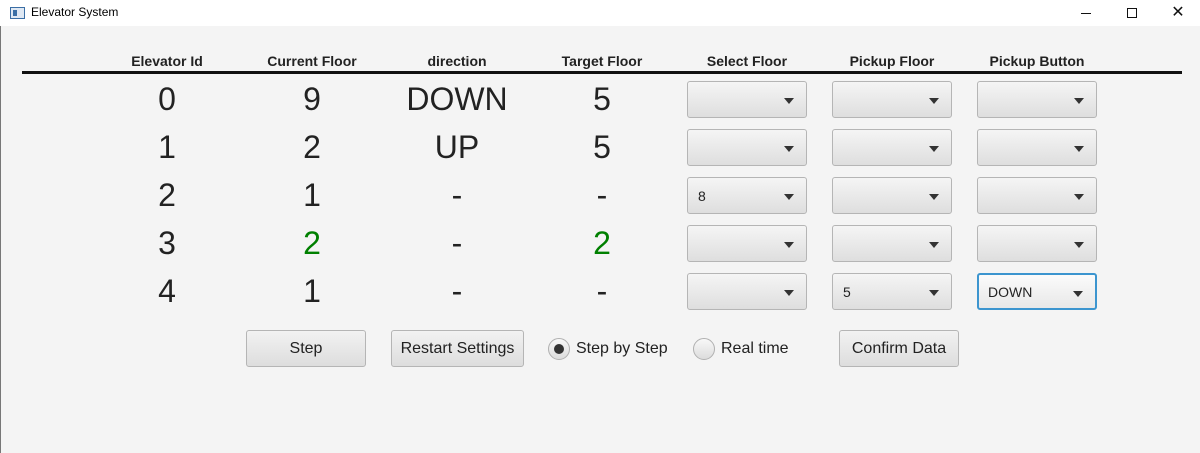 The image size is (1200, 453). I want to click on elevator-id: 3, so click(167, 243).